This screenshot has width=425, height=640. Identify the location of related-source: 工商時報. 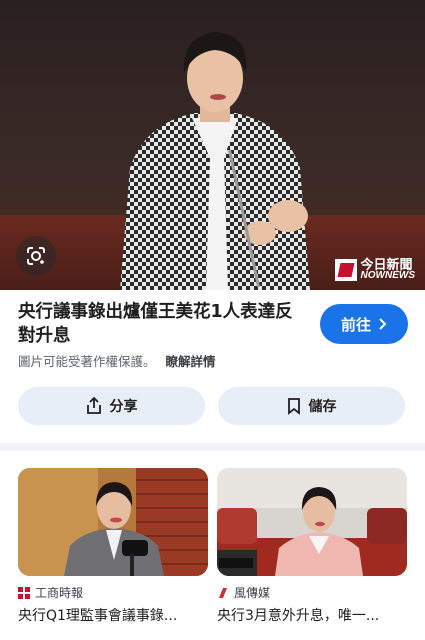
(113, 592).